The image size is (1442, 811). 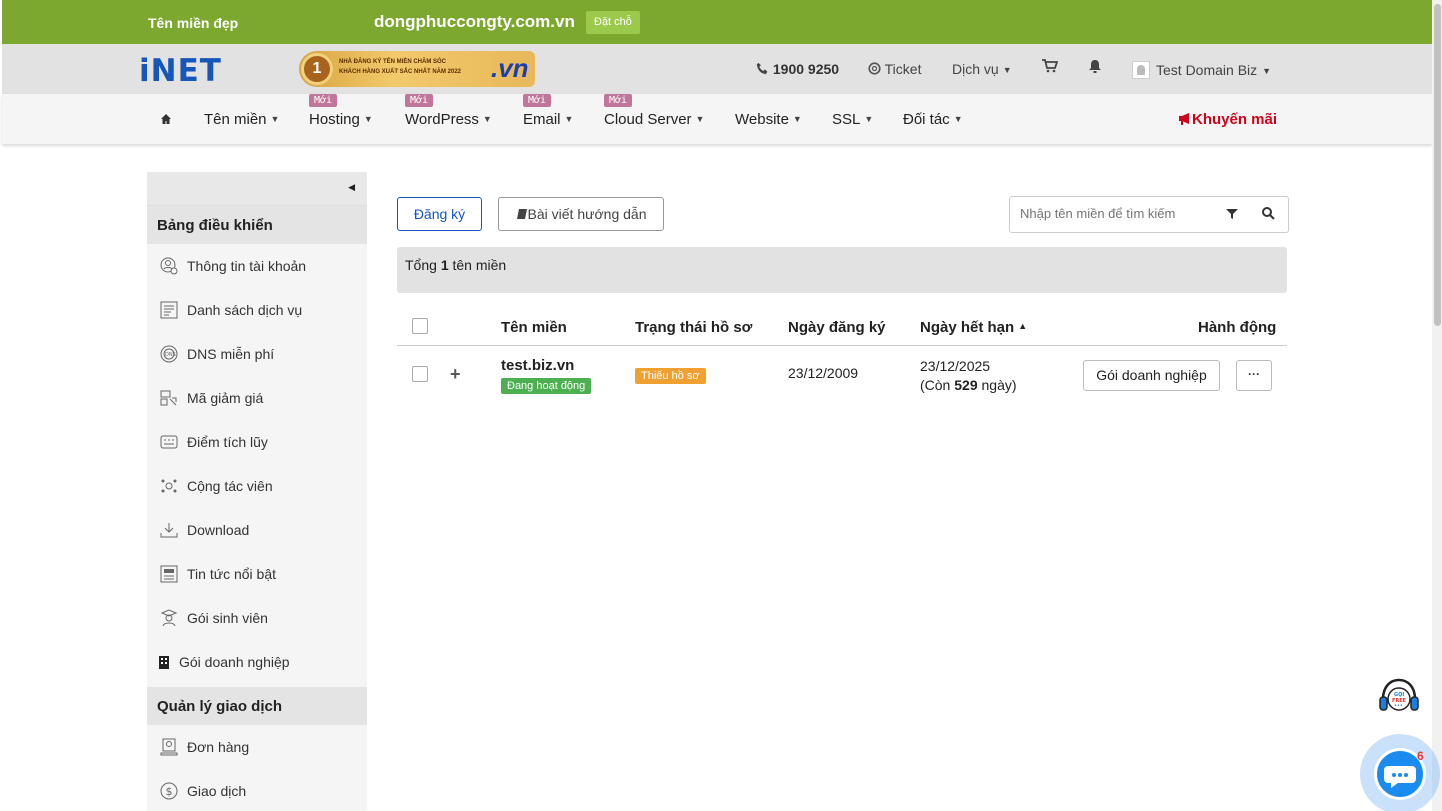 I want to click on register-button: Đăng ký, so click(x=439, y=214).